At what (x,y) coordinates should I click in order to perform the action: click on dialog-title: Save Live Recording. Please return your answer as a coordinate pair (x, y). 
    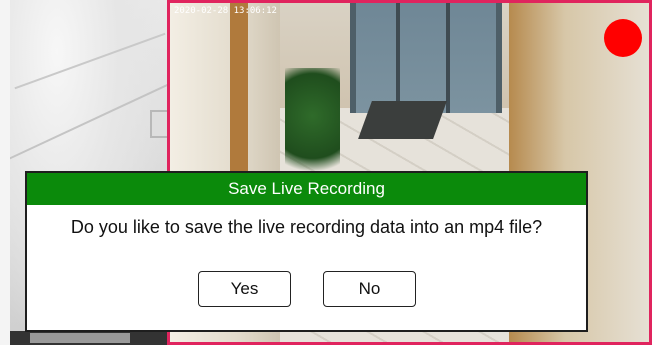
    Looking at the image, I should click on (306, 188).